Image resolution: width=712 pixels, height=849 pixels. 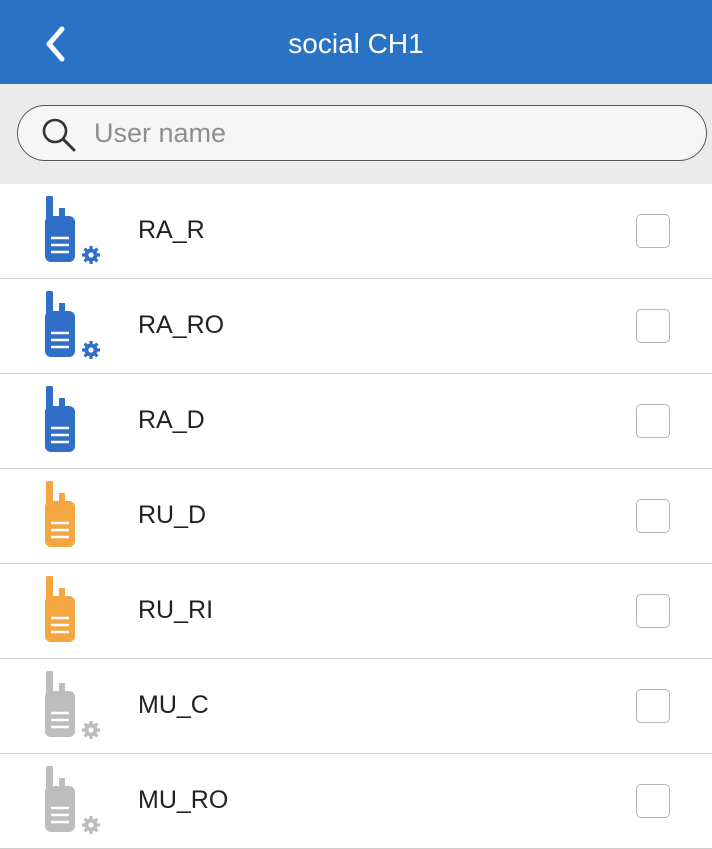 What do you see at coordinates (356, 421) in the screenshot?
I see `list-item: RA_D` at bounding box center [356, 421].